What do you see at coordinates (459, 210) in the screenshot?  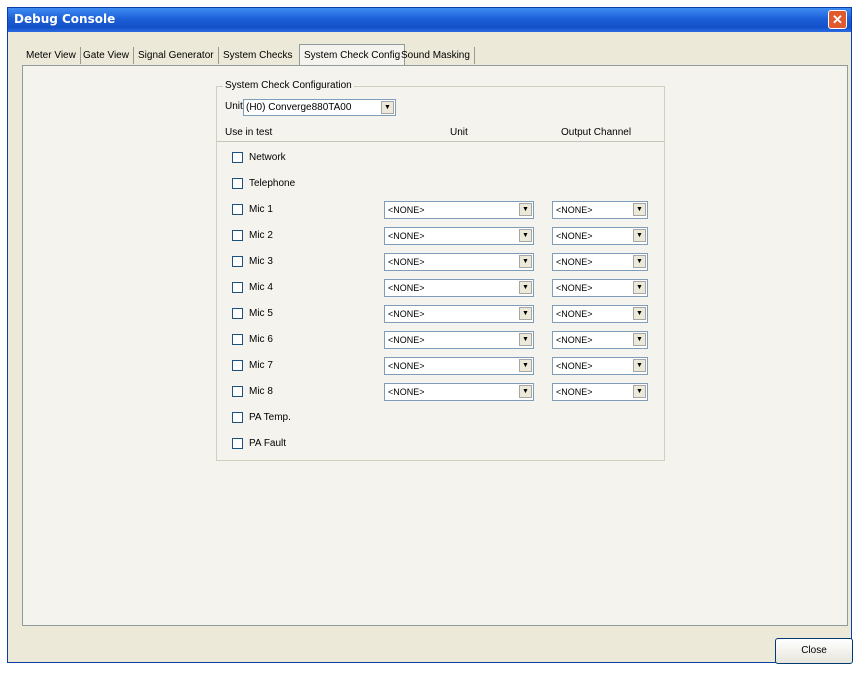 I see `mic-1-unit-select: <NONE> ▼` at bounding box center [459, 210].